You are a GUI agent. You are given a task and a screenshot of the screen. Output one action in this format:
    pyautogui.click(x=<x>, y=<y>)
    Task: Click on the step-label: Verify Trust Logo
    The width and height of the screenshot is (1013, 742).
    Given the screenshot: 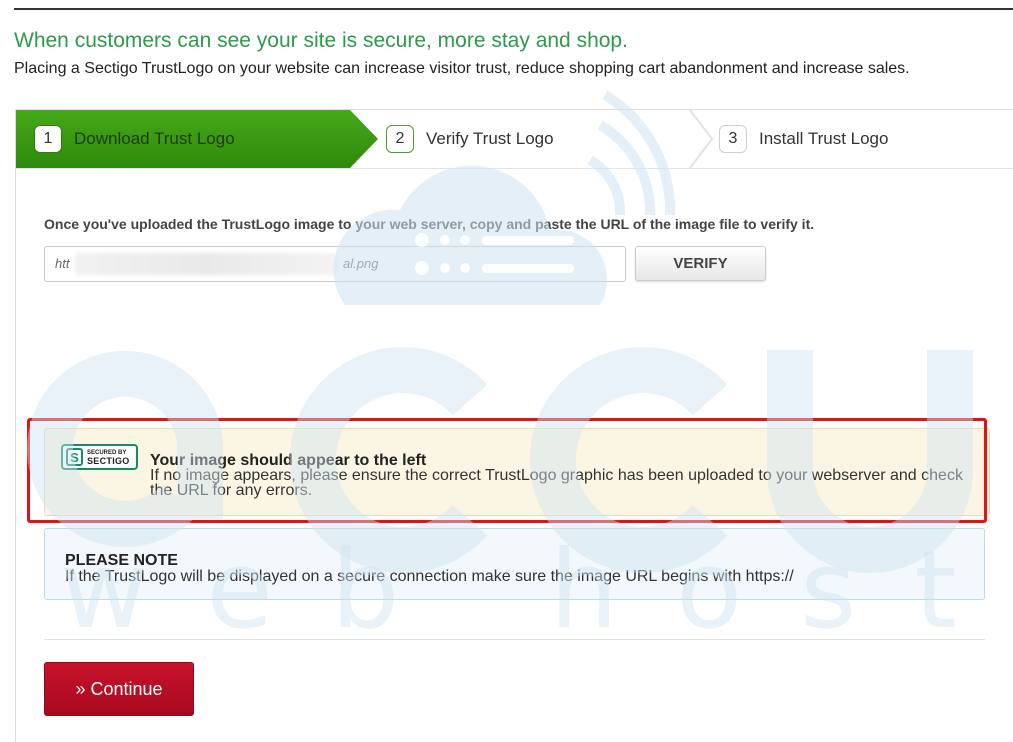 What is the action you would take?
    pyautogui.click(x=490, y=138)
    